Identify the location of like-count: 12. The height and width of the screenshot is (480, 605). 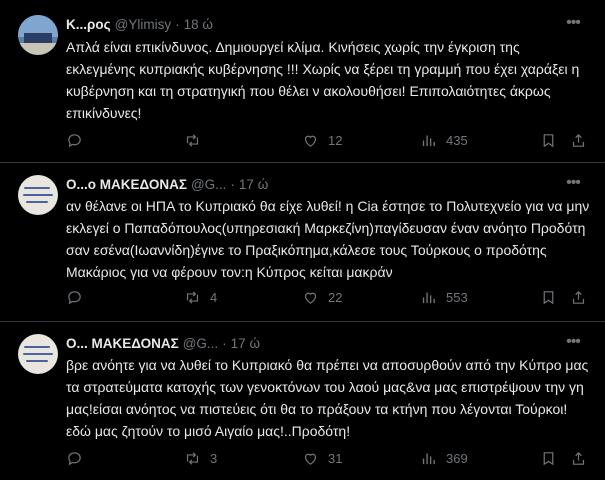
(335, 140).